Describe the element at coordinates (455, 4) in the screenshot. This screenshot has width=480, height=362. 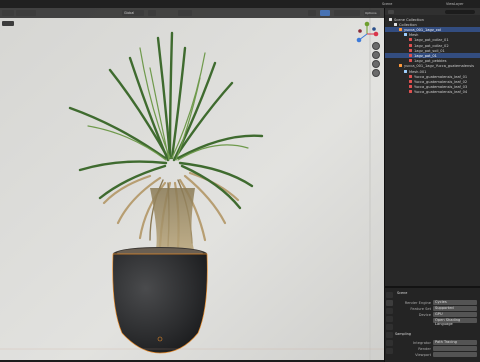
I see `view-layer-selector: ViewLayer` at that location.